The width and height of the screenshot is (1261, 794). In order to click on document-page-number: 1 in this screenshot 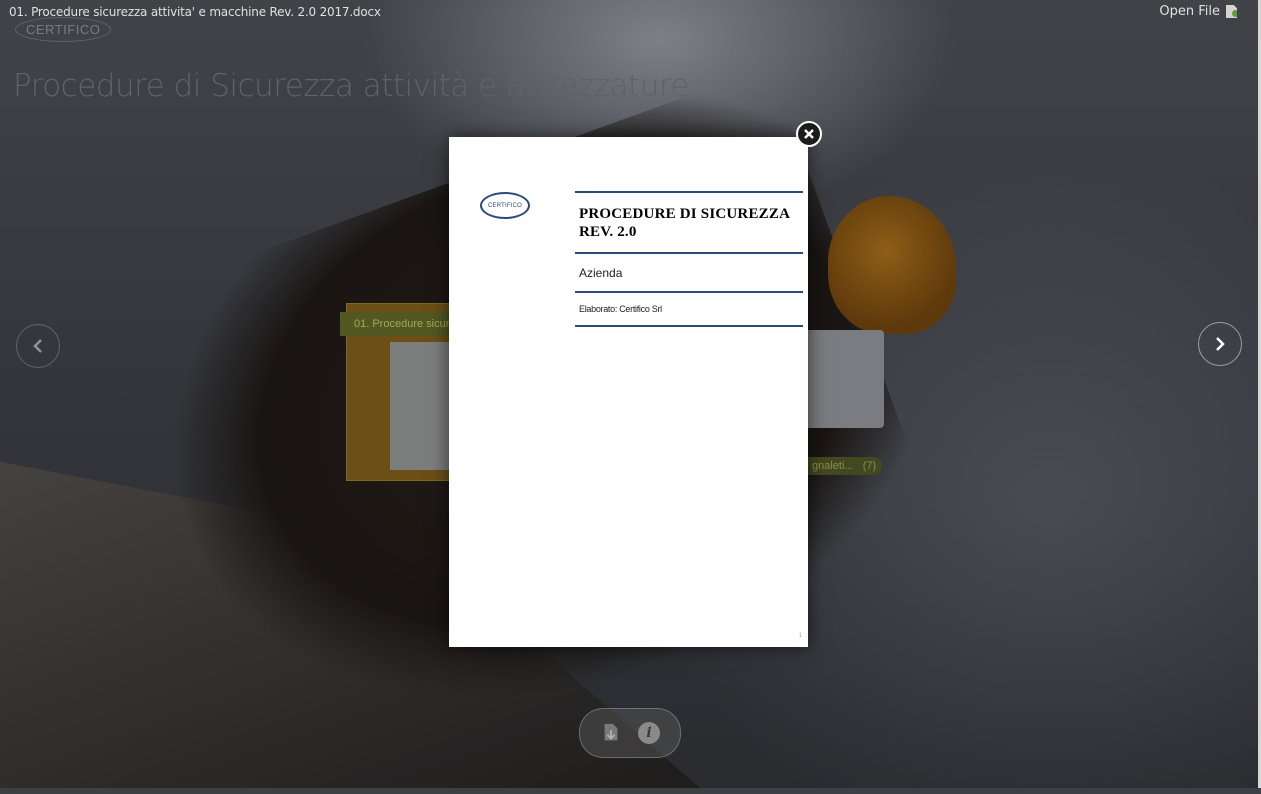, I will do `click(800, 636)`.